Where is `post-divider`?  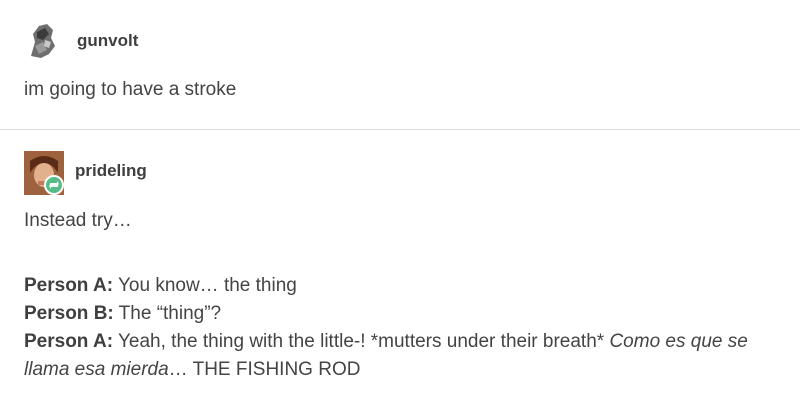 post-divider is located at coordinates (400, 129).